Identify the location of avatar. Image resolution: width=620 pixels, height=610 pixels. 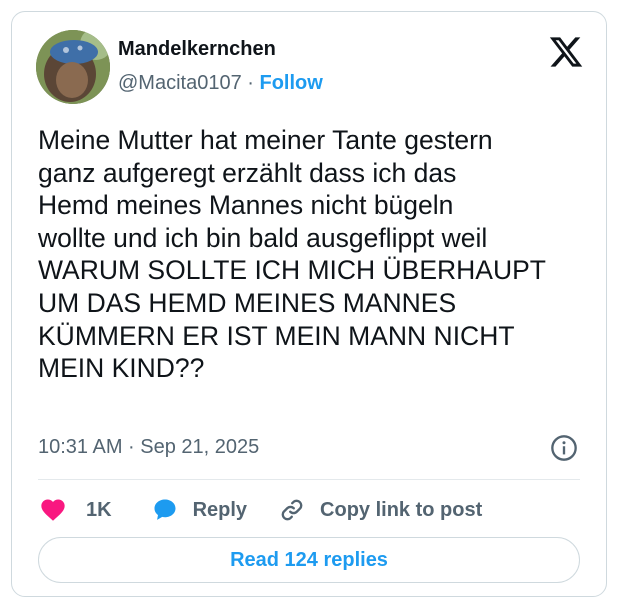
(73, 67).